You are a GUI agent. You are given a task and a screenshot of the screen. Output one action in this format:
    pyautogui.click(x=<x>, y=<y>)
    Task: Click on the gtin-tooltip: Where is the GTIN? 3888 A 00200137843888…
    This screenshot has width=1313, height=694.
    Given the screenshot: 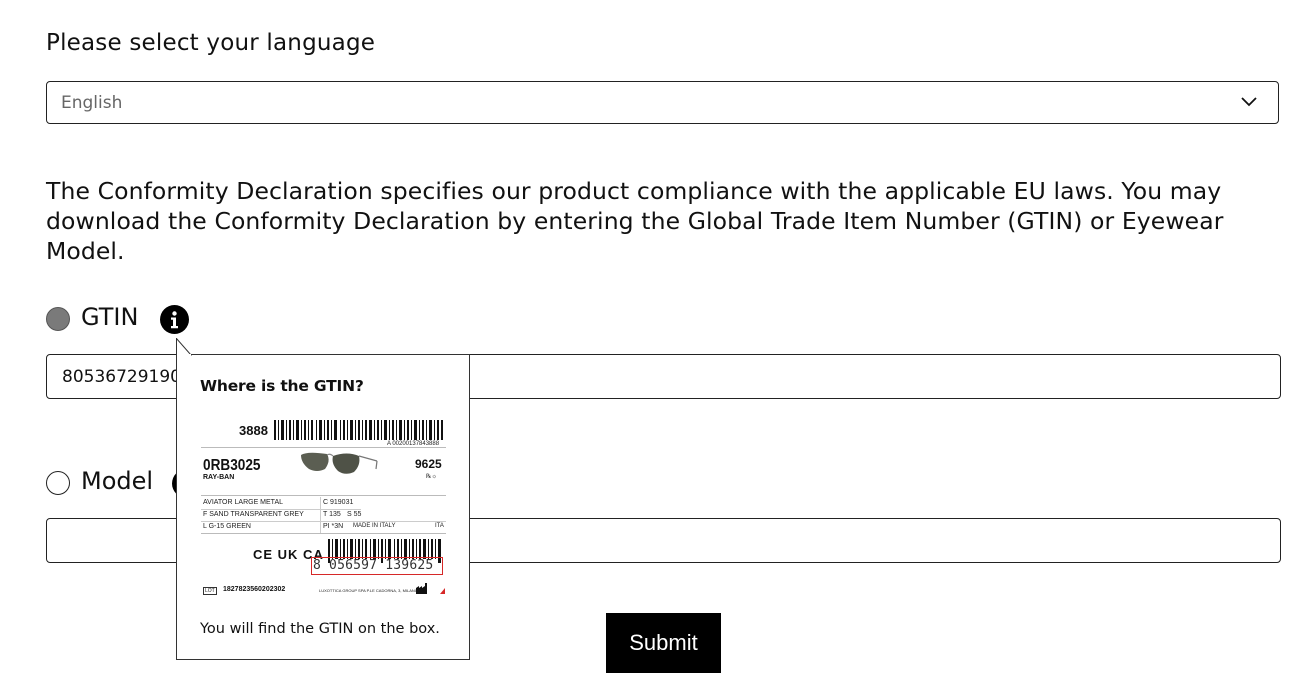 What is the action you would take?
    pyautogui.click(x=323, y=507)
    